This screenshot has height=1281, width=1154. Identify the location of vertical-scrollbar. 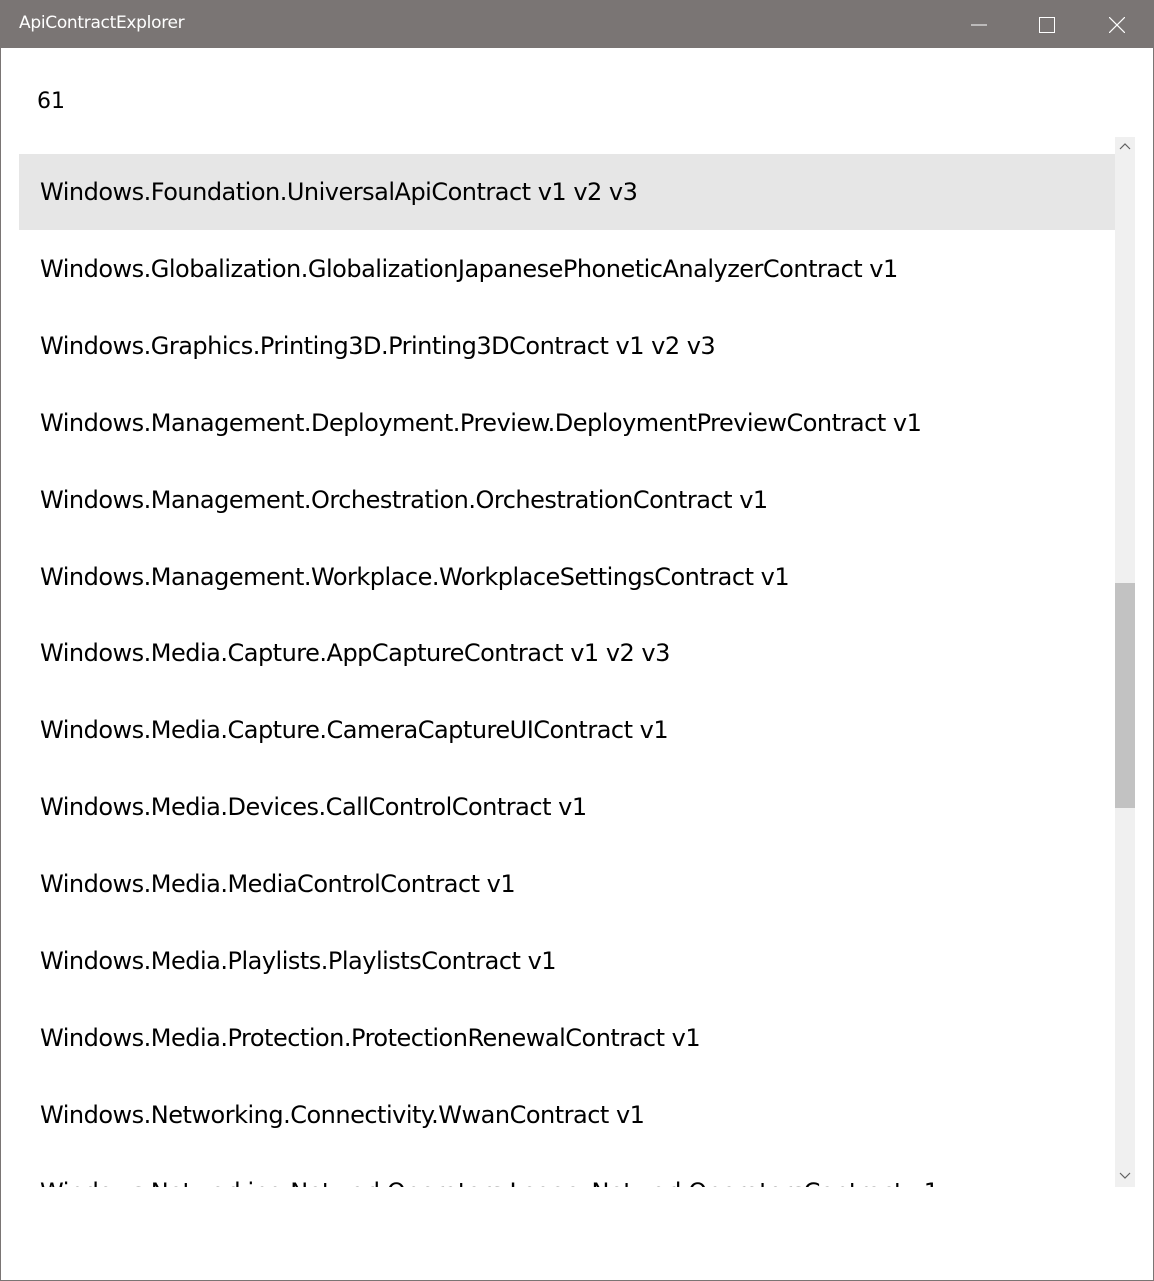
(1125, 662).